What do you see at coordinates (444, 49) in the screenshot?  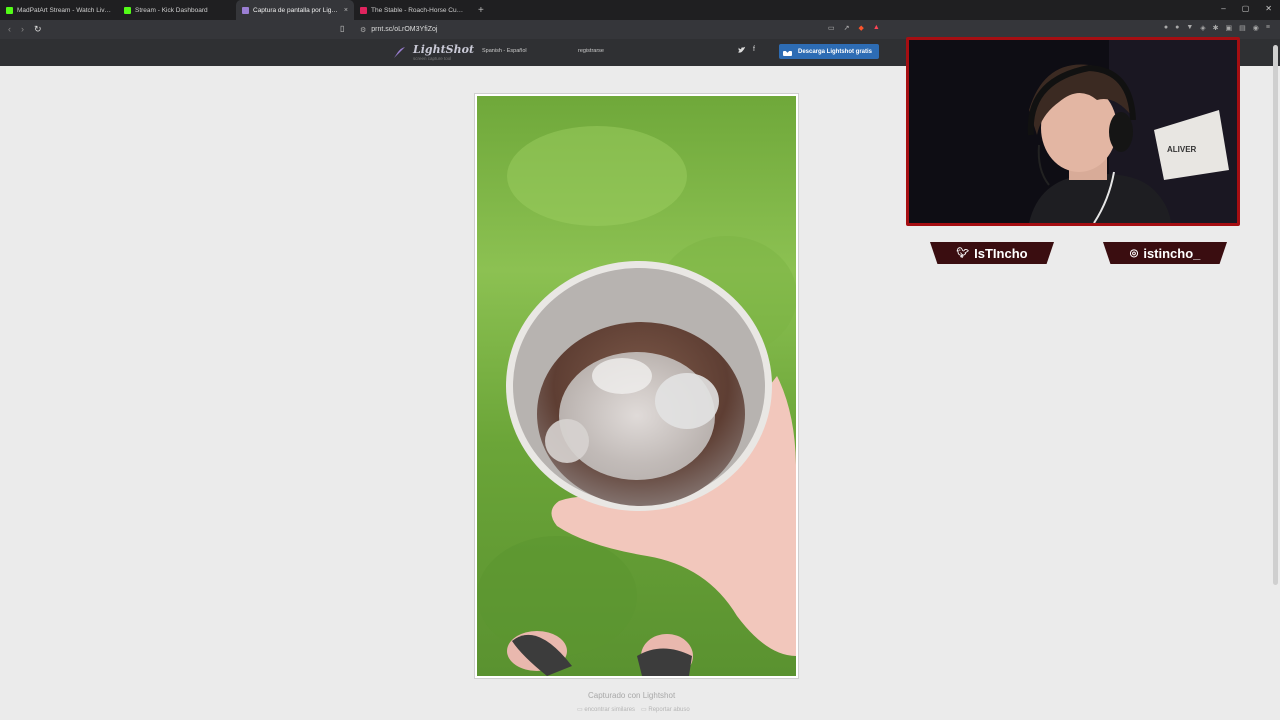 I see `logo-text: LightShot` at bounding box center [444, 49].